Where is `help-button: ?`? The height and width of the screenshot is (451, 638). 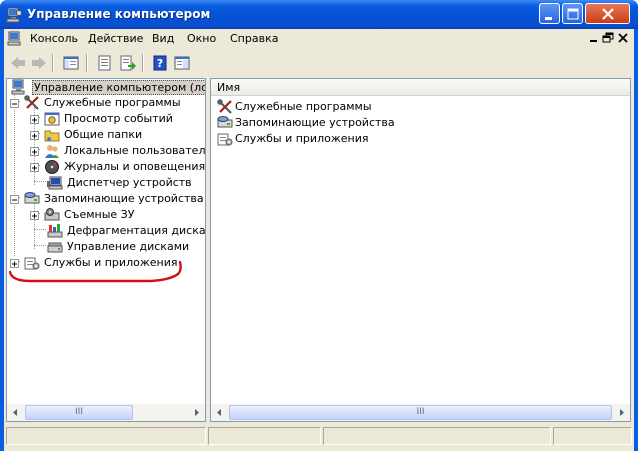 help-button: ? is located at coordinates (160, 63).